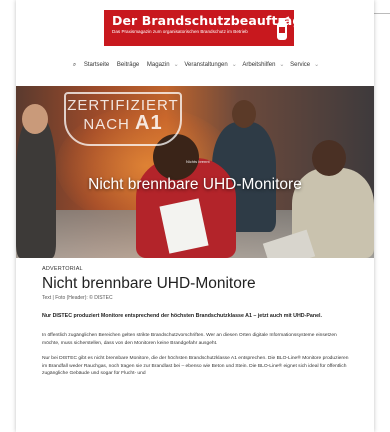 This screenshot has width=390, height=432. I want to click on certificate-line2: NACH A1, so click(123, 123).